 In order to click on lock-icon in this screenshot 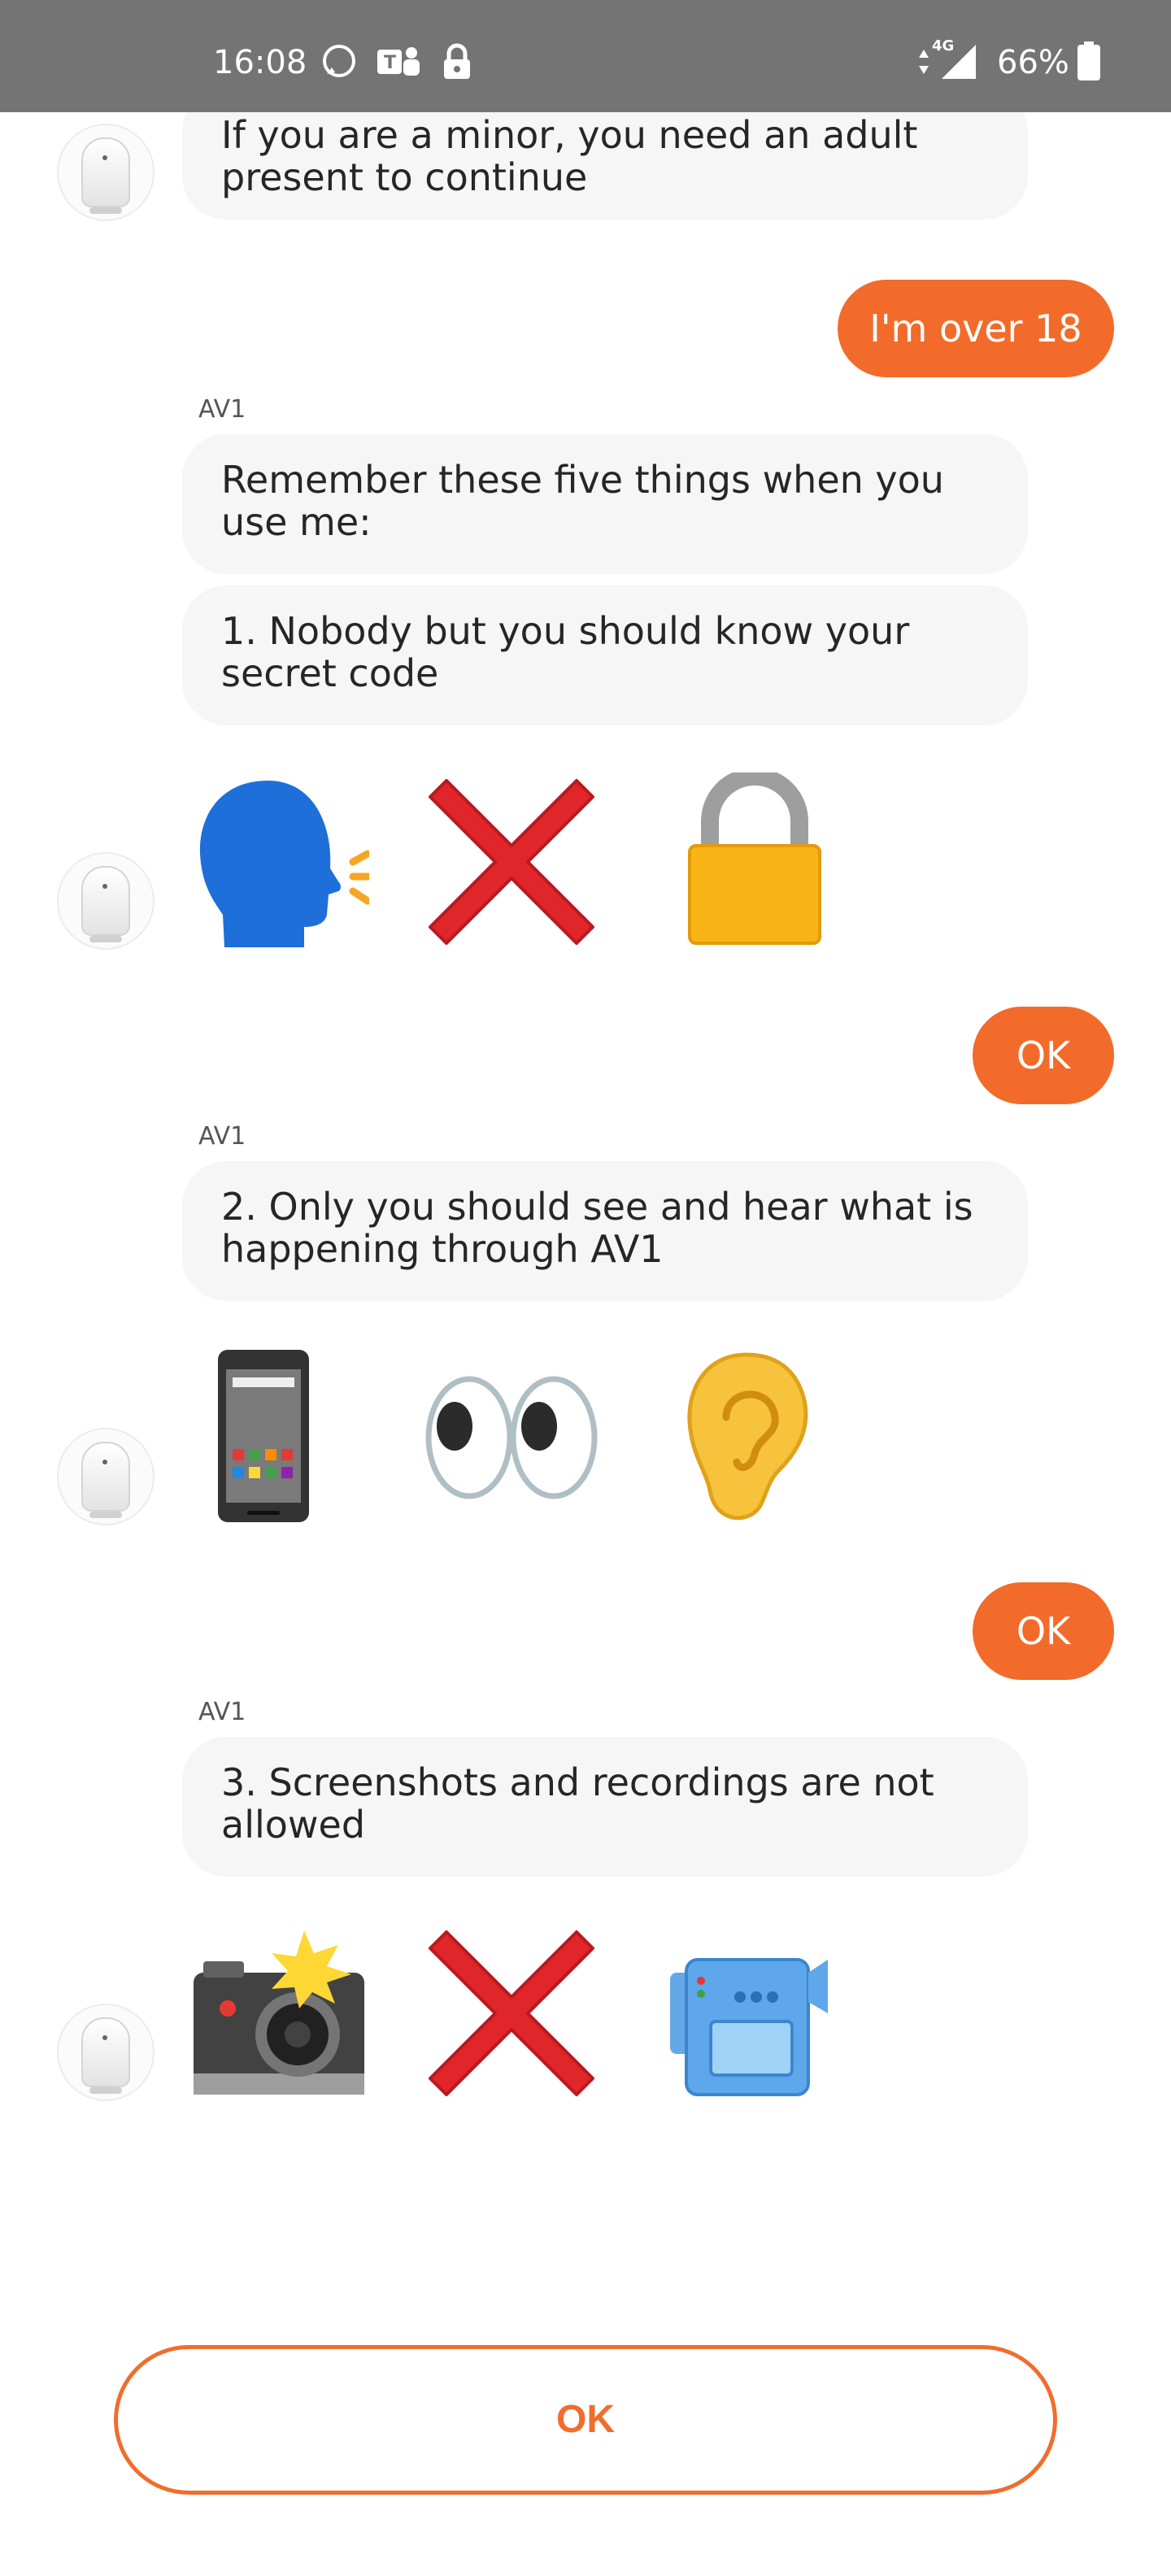, I will do `click(457, 61)`.